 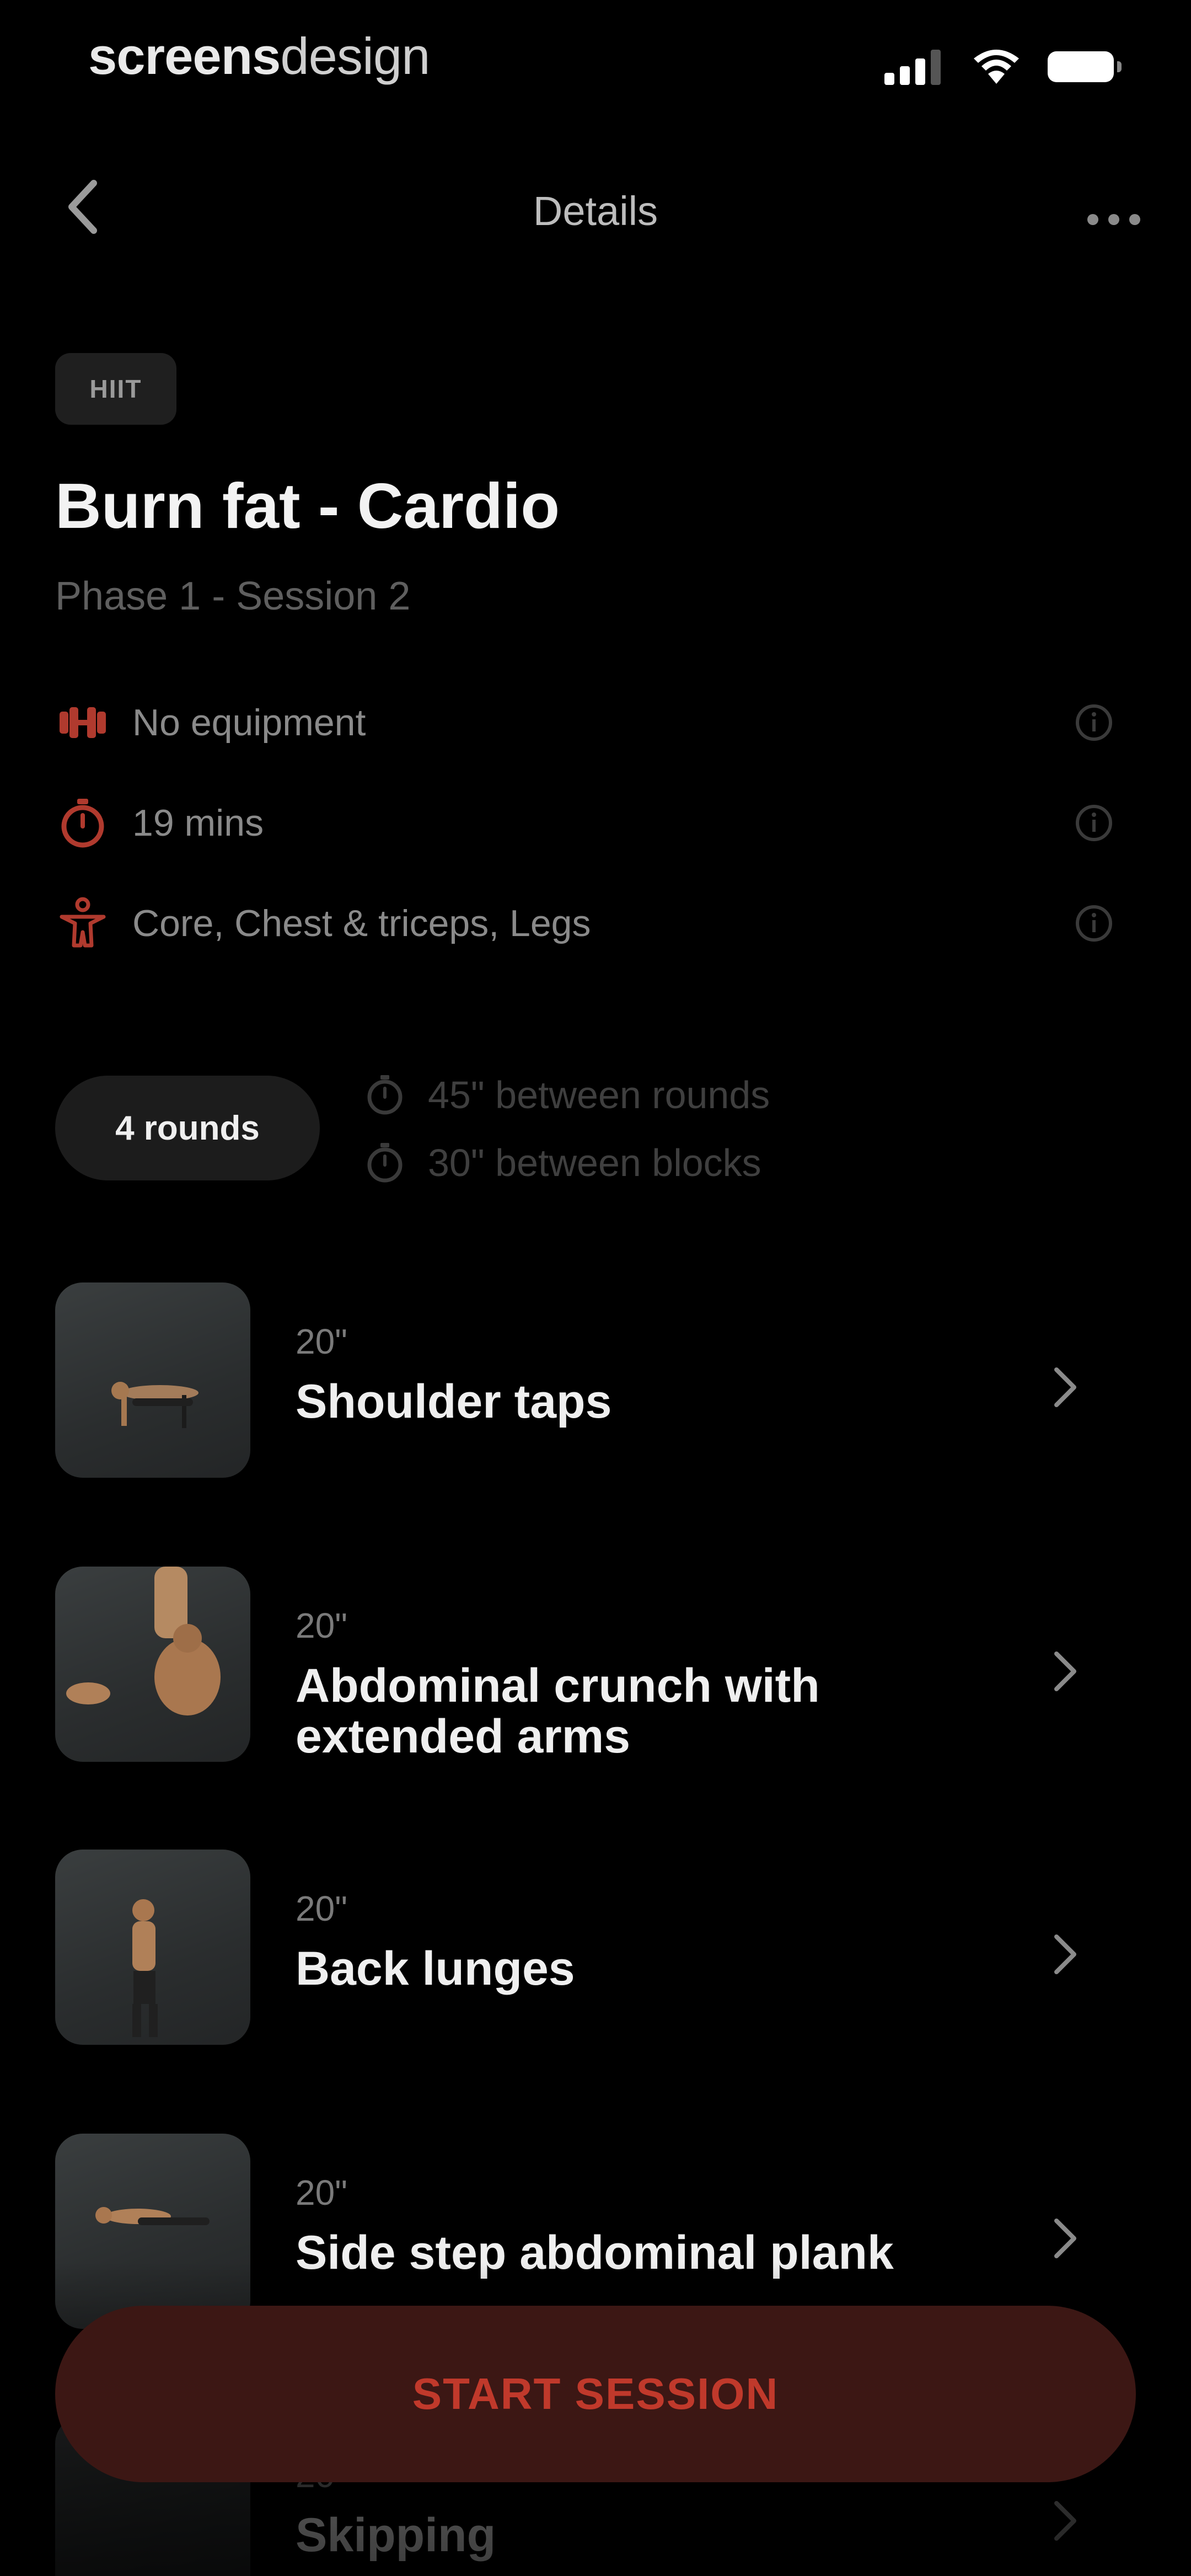 What do you see at coordinates (595, 823) in the screenshot?
I see `info-row-duration: 19 mins` at bounding box center [595, 823].